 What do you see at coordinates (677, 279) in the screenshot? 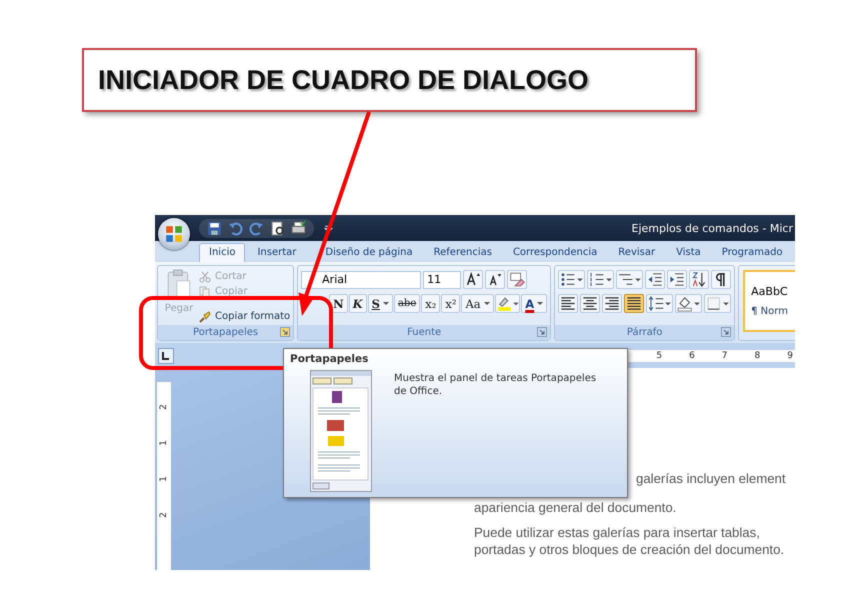
I see `increase-indent-icon` at bounding box center [677, 279].